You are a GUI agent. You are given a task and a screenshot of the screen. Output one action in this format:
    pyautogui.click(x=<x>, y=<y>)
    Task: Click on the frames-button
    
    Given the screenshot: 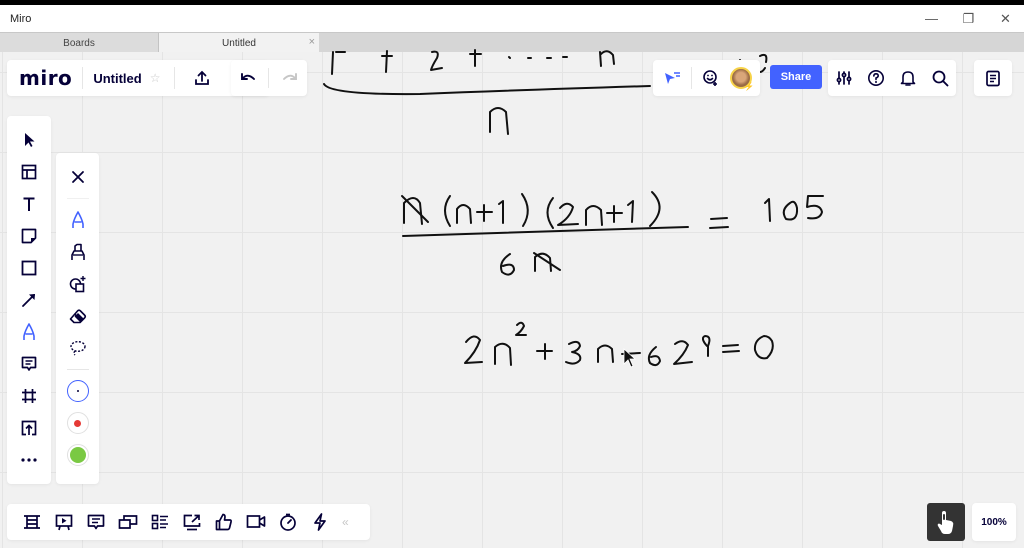 What is the action you would take?
    pyautogui.click(x=32, y=522)
    